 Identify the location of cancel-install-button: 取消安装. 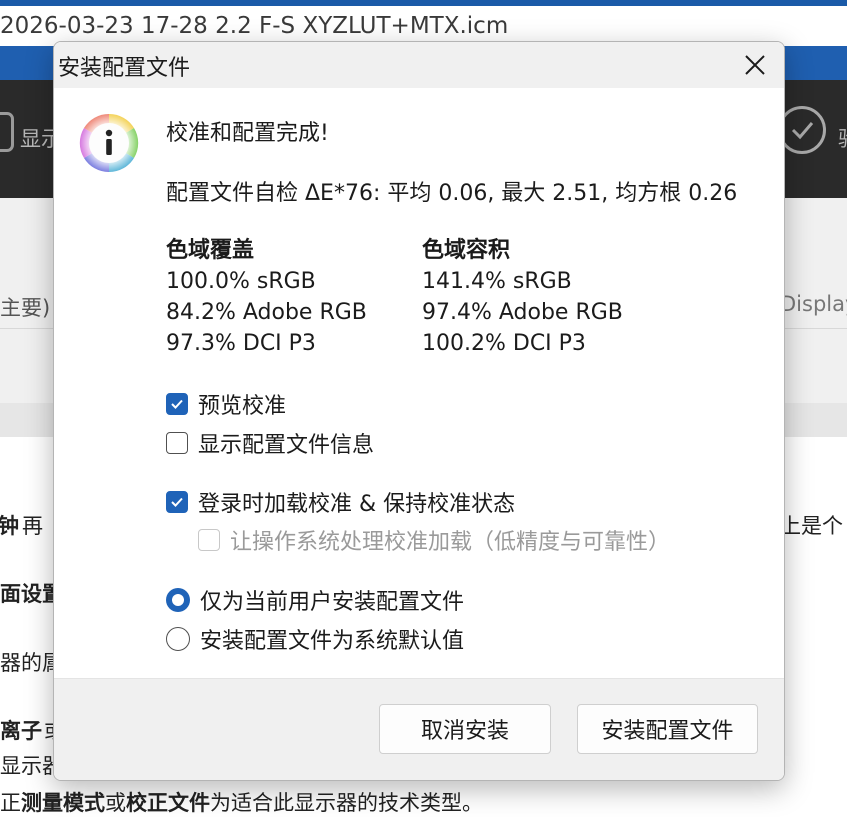
(465, 729).